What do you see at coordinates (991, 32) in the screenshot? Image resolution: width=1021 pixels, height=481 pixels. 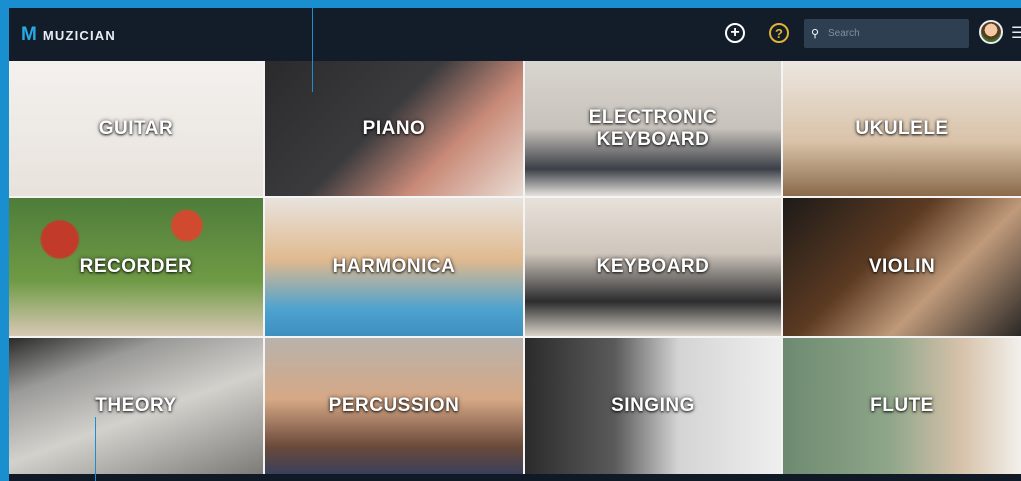 I see `avatar` at bounding box center [991, 32].